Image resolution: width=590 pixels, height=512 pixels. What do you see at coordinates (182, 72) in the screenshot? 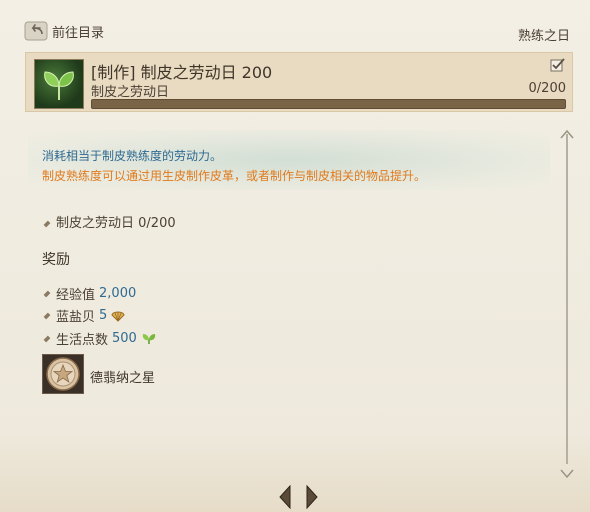
I see `quest-title: [制作] 制皮之劳动日 200` at bounding box center [182, 72].